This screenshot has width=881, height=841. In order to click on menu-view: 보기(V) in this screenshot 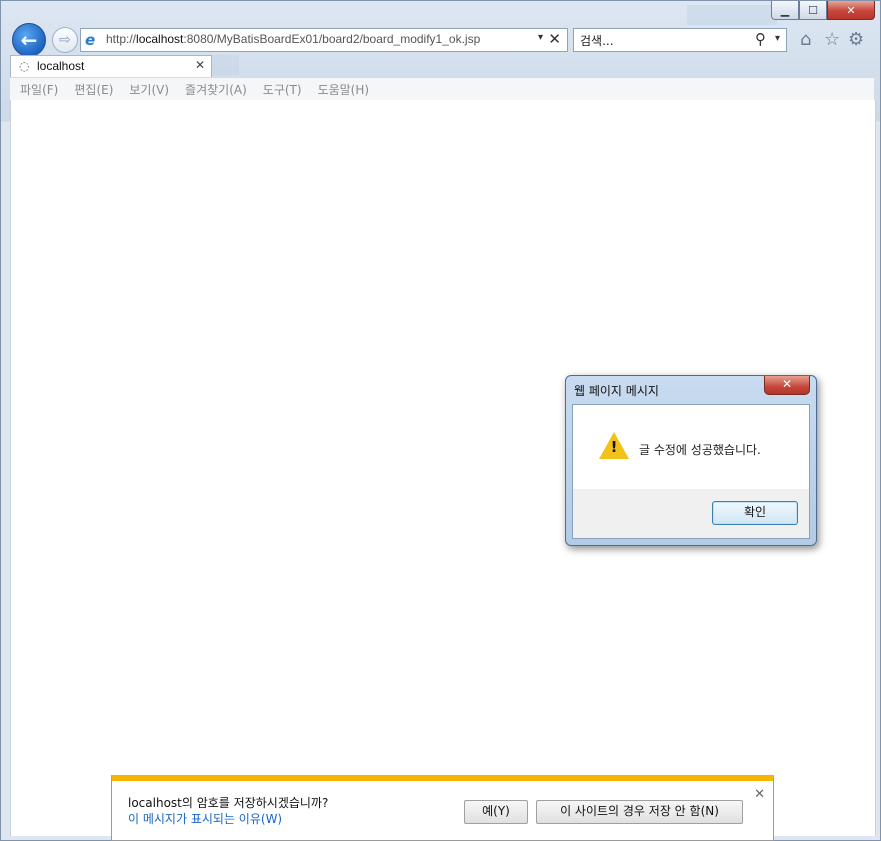, I will do `click(149, 89)`.